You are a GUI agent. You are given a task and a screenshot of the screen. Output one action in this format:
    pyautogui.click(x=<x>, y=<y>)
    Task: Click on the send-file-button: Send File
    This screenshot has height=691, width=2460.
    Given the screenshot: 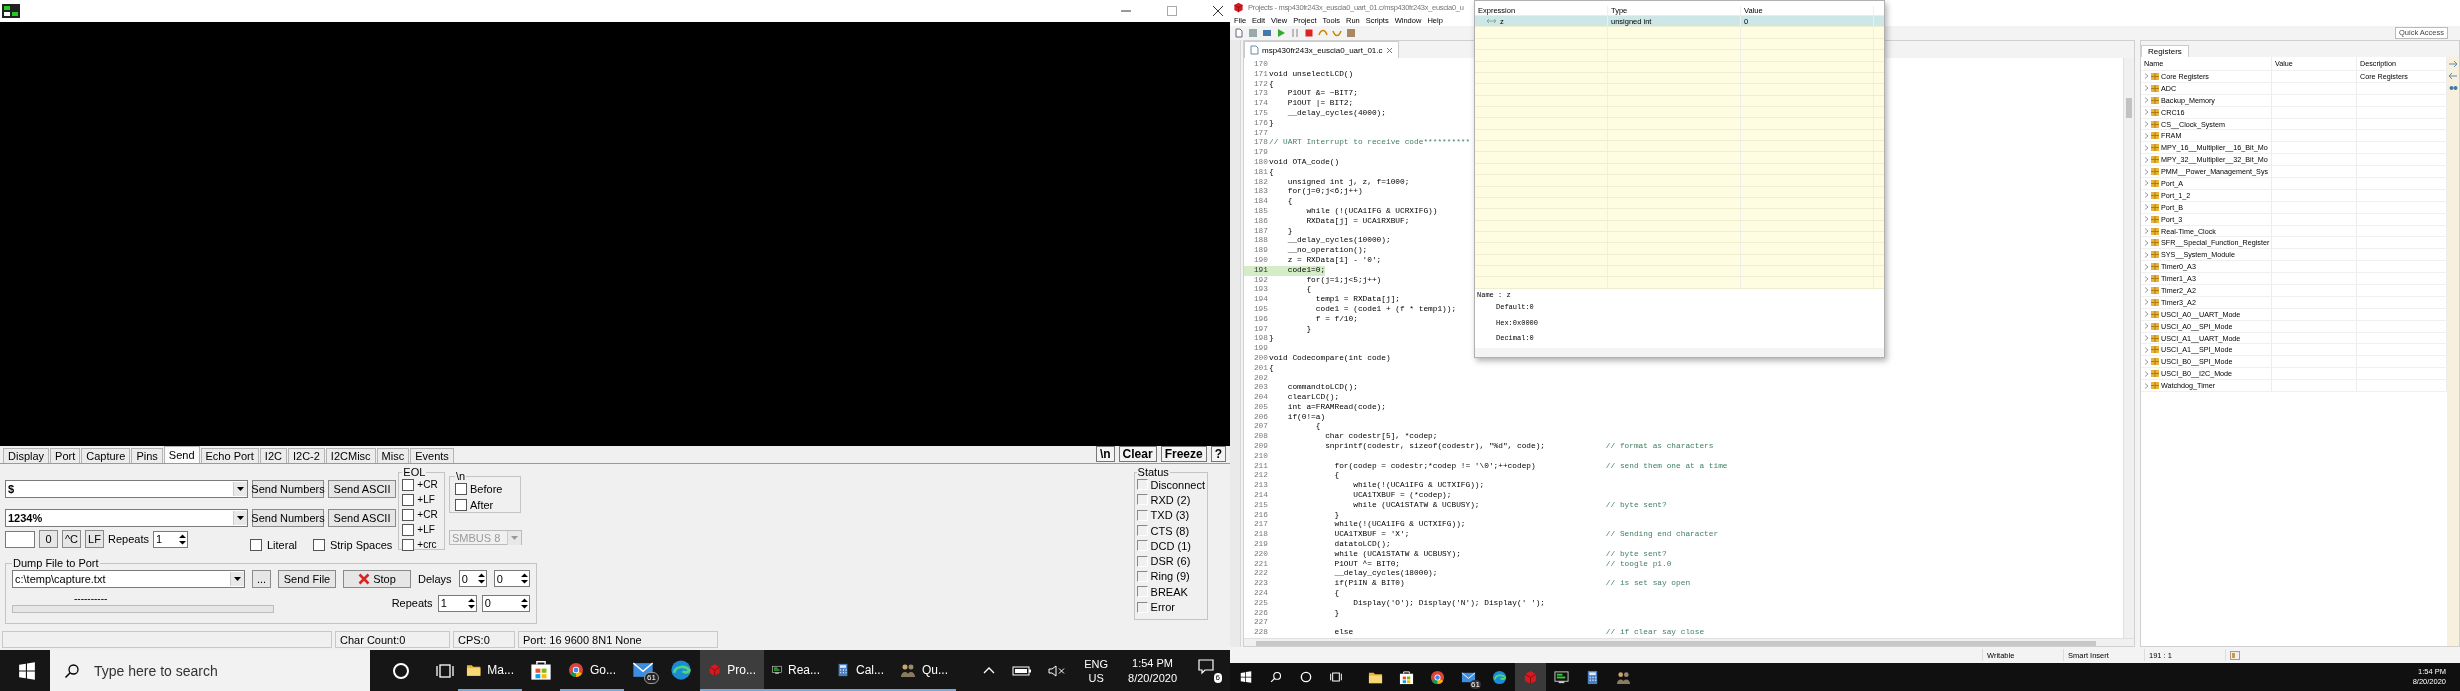 What is the action you would take?
    pyautogui.click(x=307, y=578)
    